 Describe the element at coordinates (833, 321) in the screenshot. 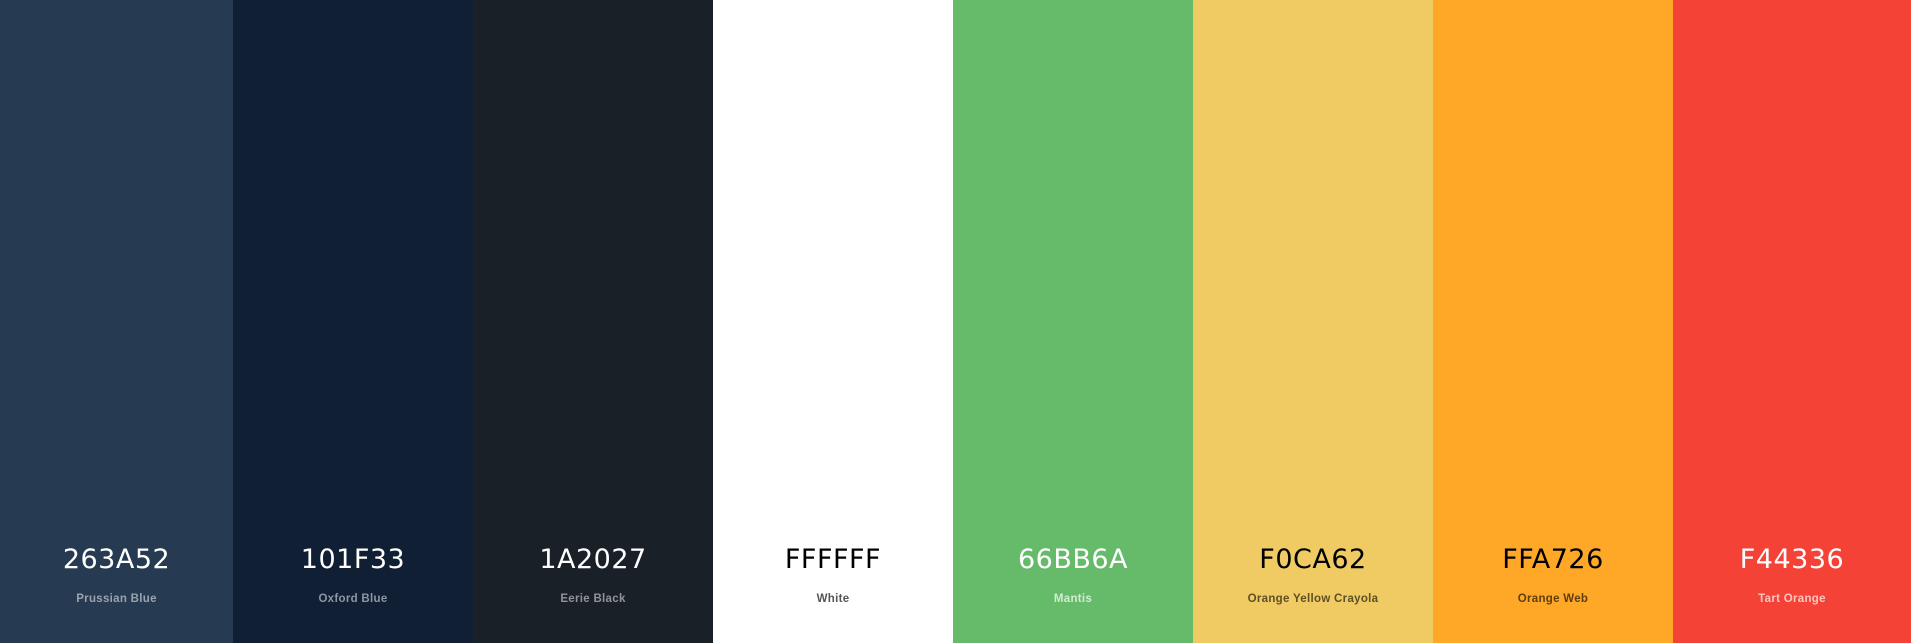

I see `color-swatch-white: FFFFFF White` at that location.